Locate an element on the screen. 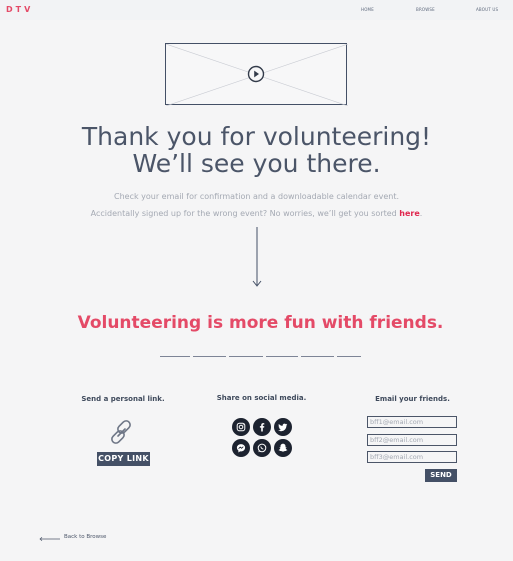  facebook-icon is located at coordinates (262, 427).